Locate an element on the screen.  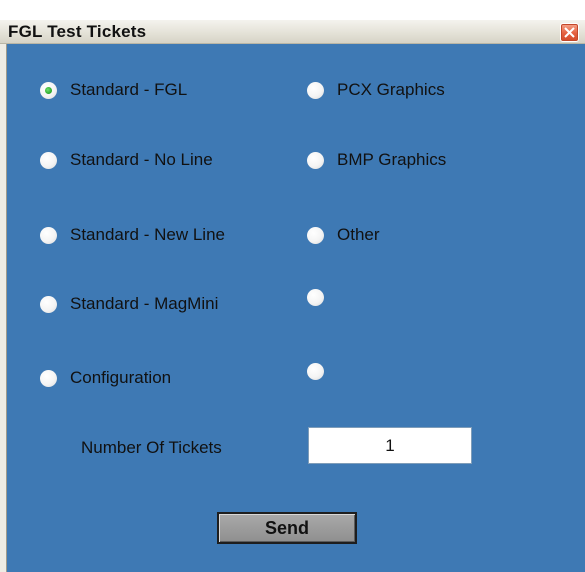
radio-configuration: Configuration is located at coordinates (105, 378).